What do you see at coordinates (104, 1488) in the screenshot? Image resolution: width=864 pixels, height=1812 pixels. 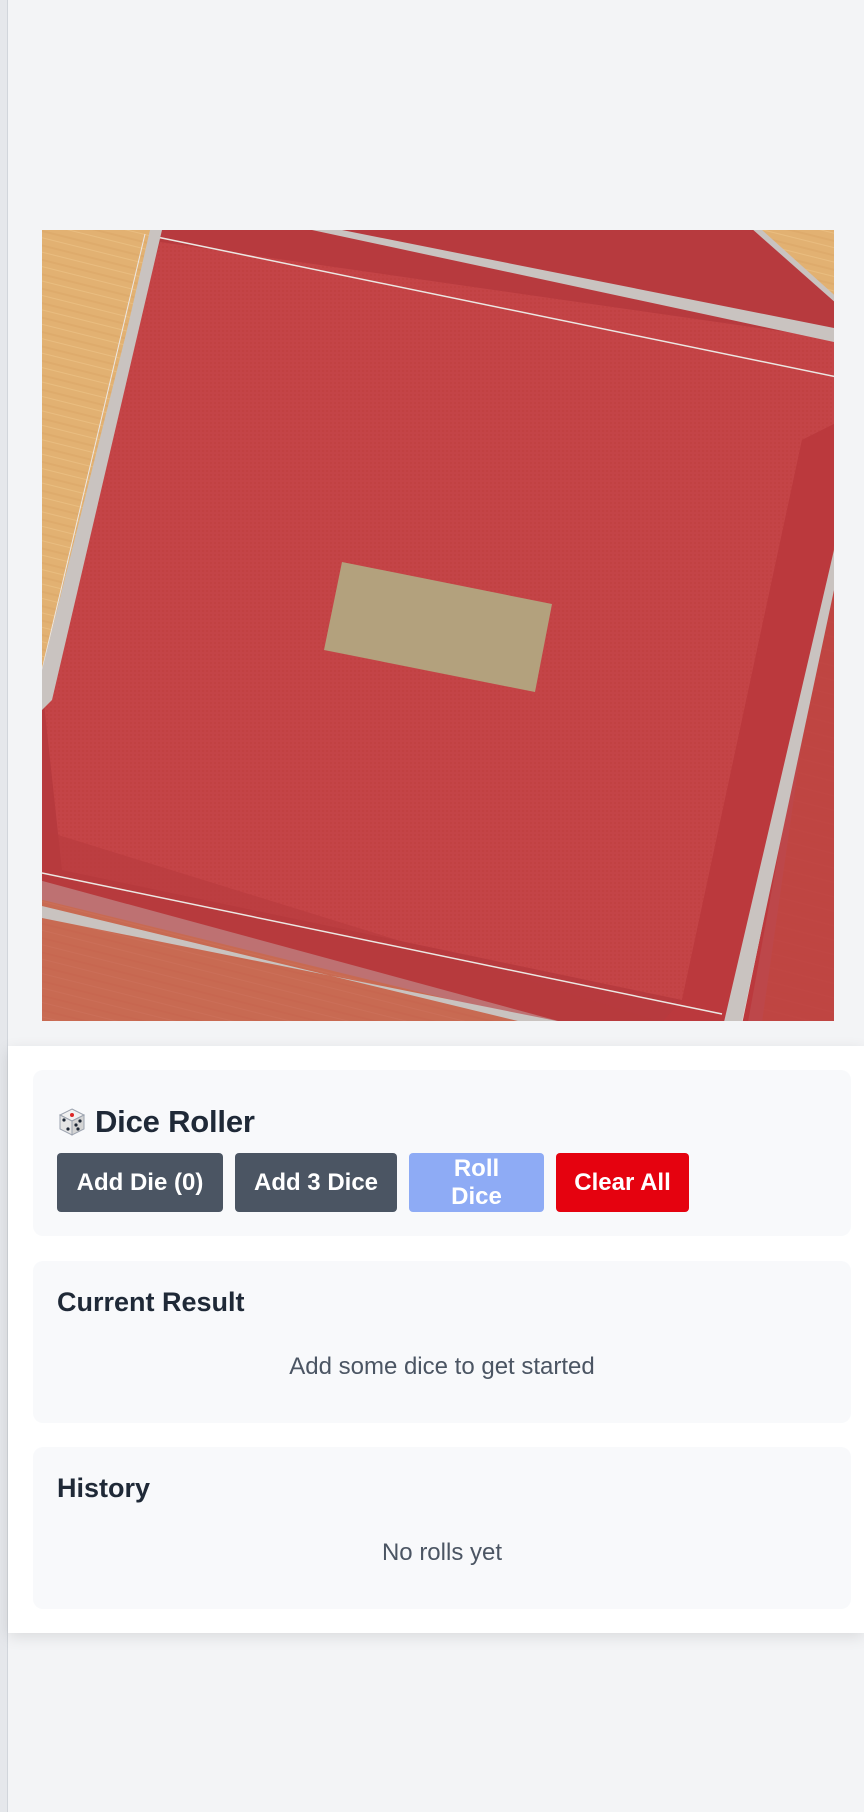 I see `history-heading: History` at bounding box center [104, 1488].